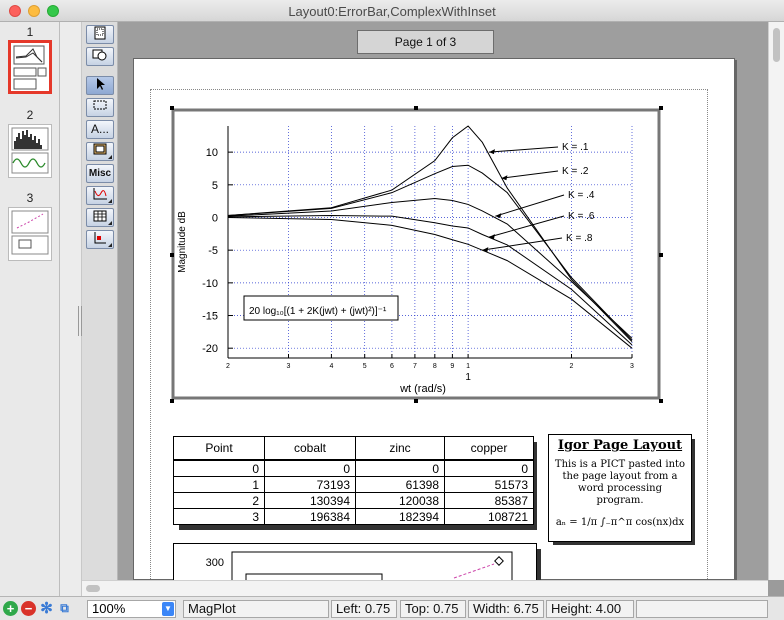 Image resolution: width=784 pixels, height=620 pixels. Describe the element at coordinates (30, 198) in the screenshot. I see `page-number-3: 3` at that location.